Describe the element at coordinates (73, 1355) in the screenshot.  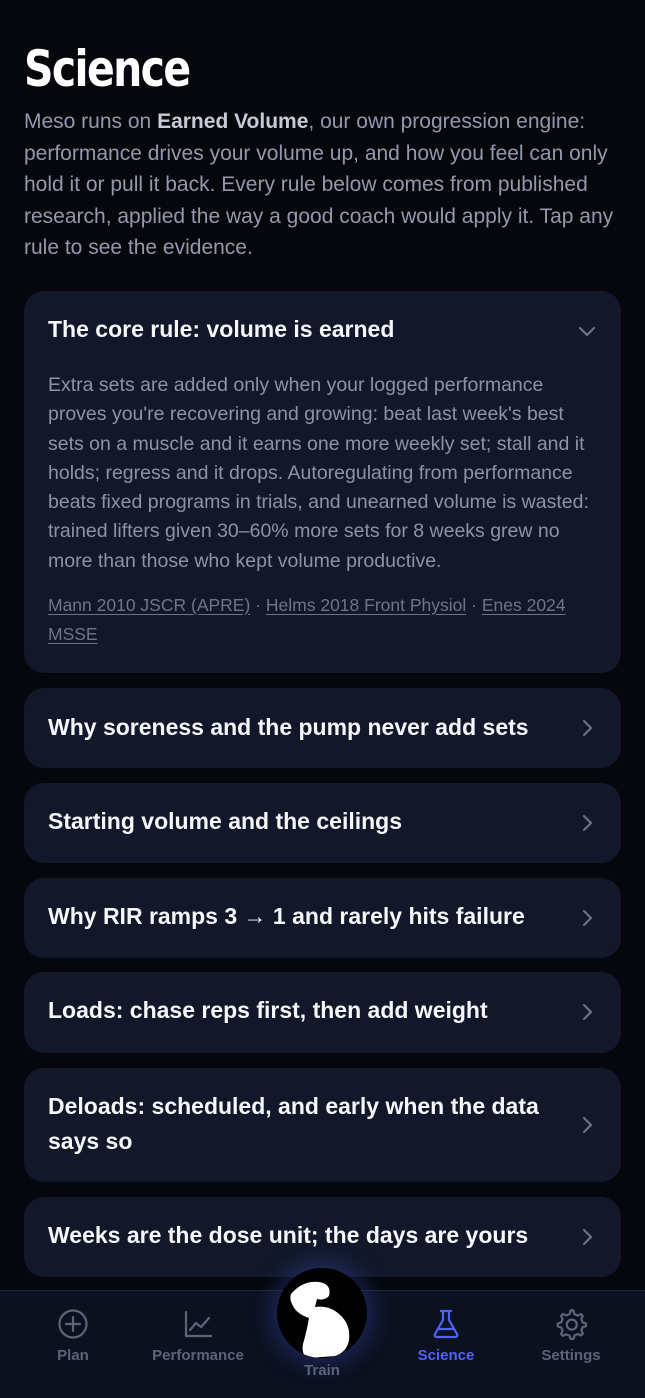
I see `nav-label: Plan` at that location.